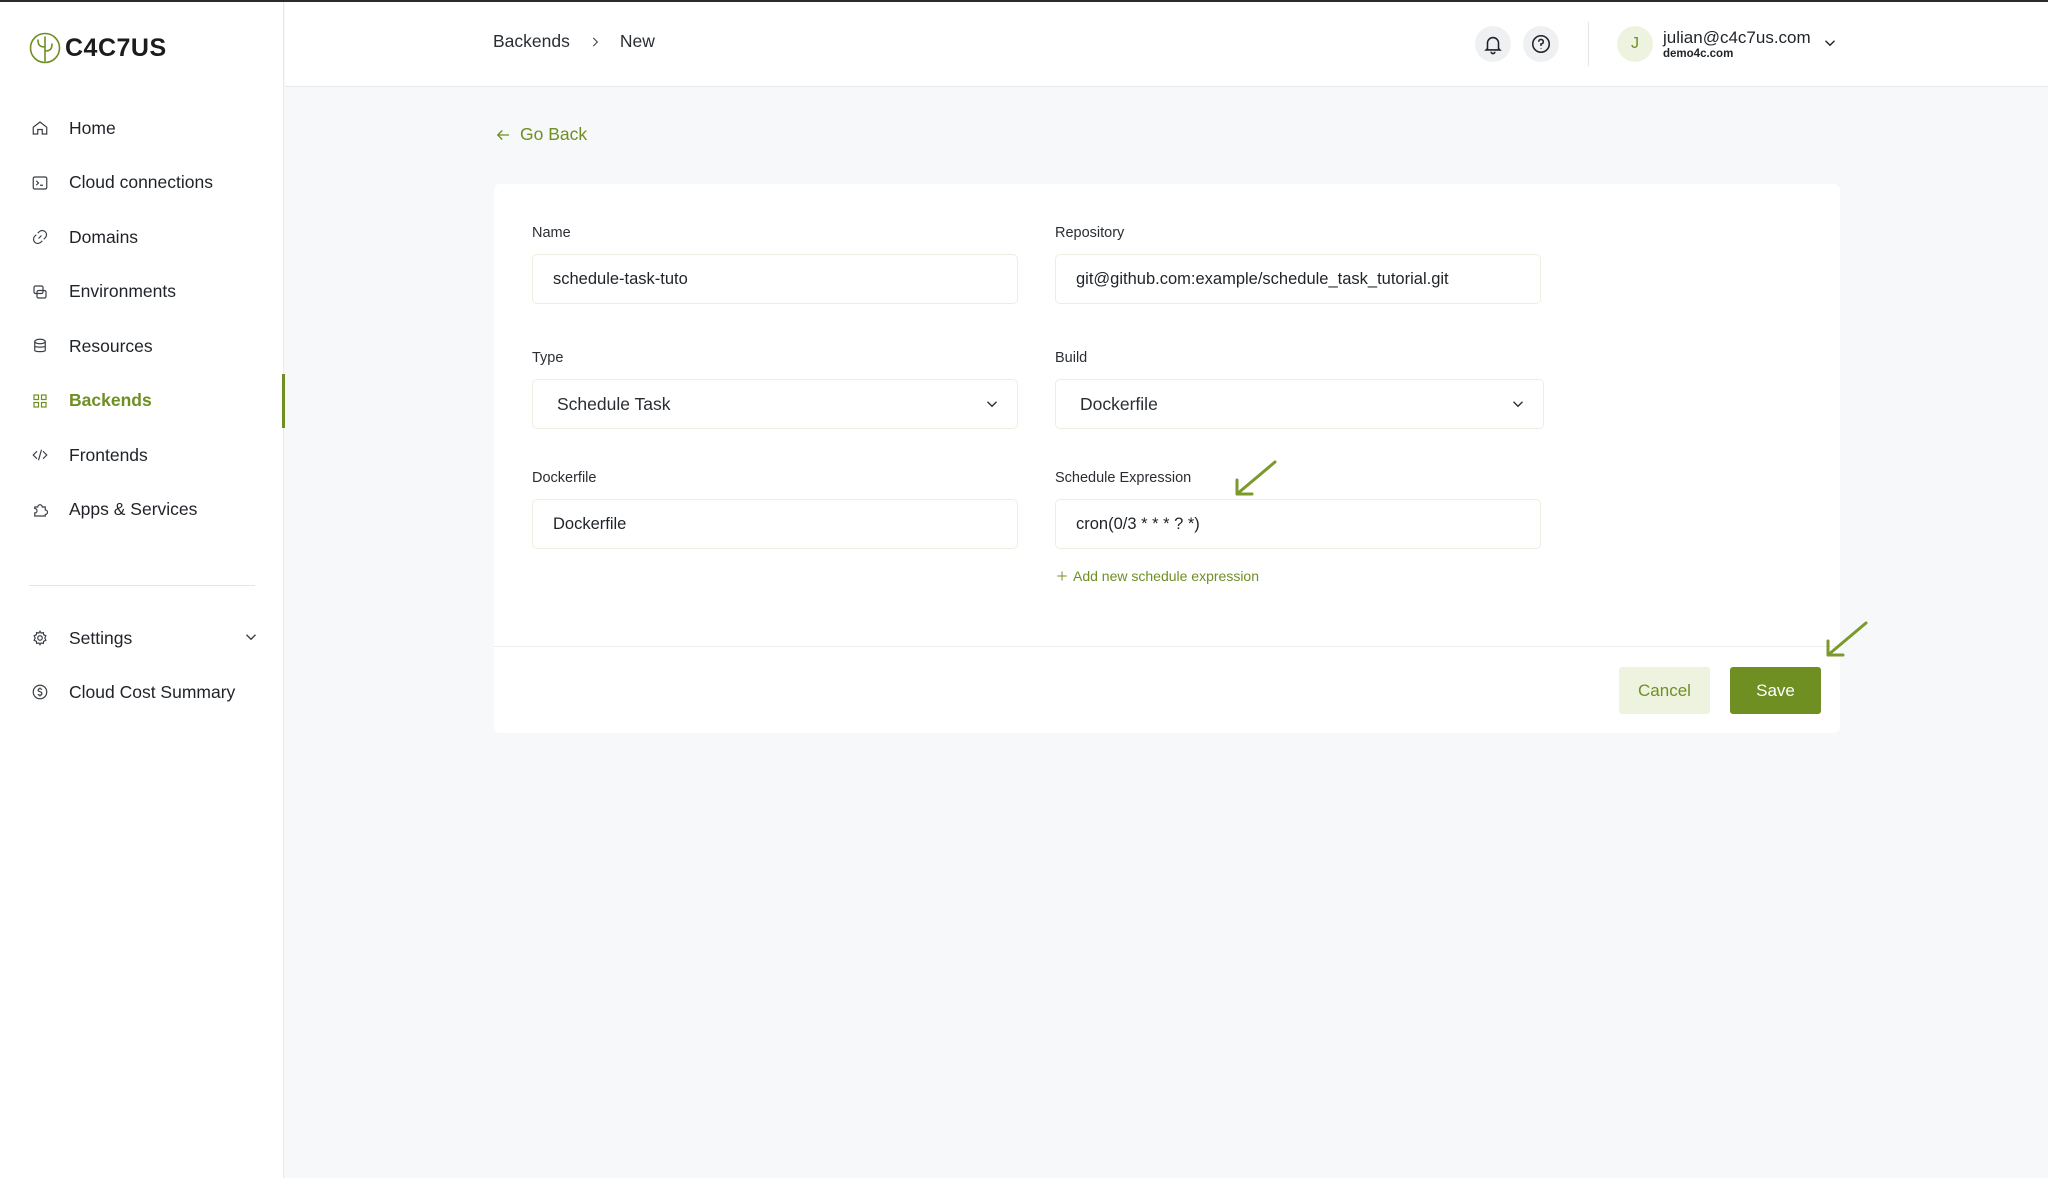 This screenshot has height=1178, width=2048. I want to click on type-select-value: Schedule Task, so click(614, 403).